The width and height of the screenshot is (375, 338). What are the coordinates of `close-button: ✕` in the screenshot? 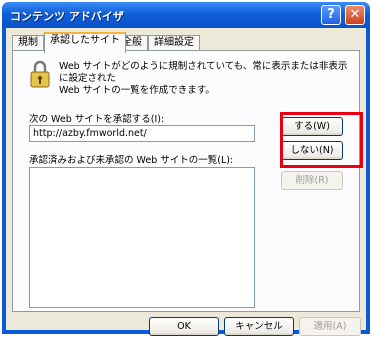 It's located at (355, 15).